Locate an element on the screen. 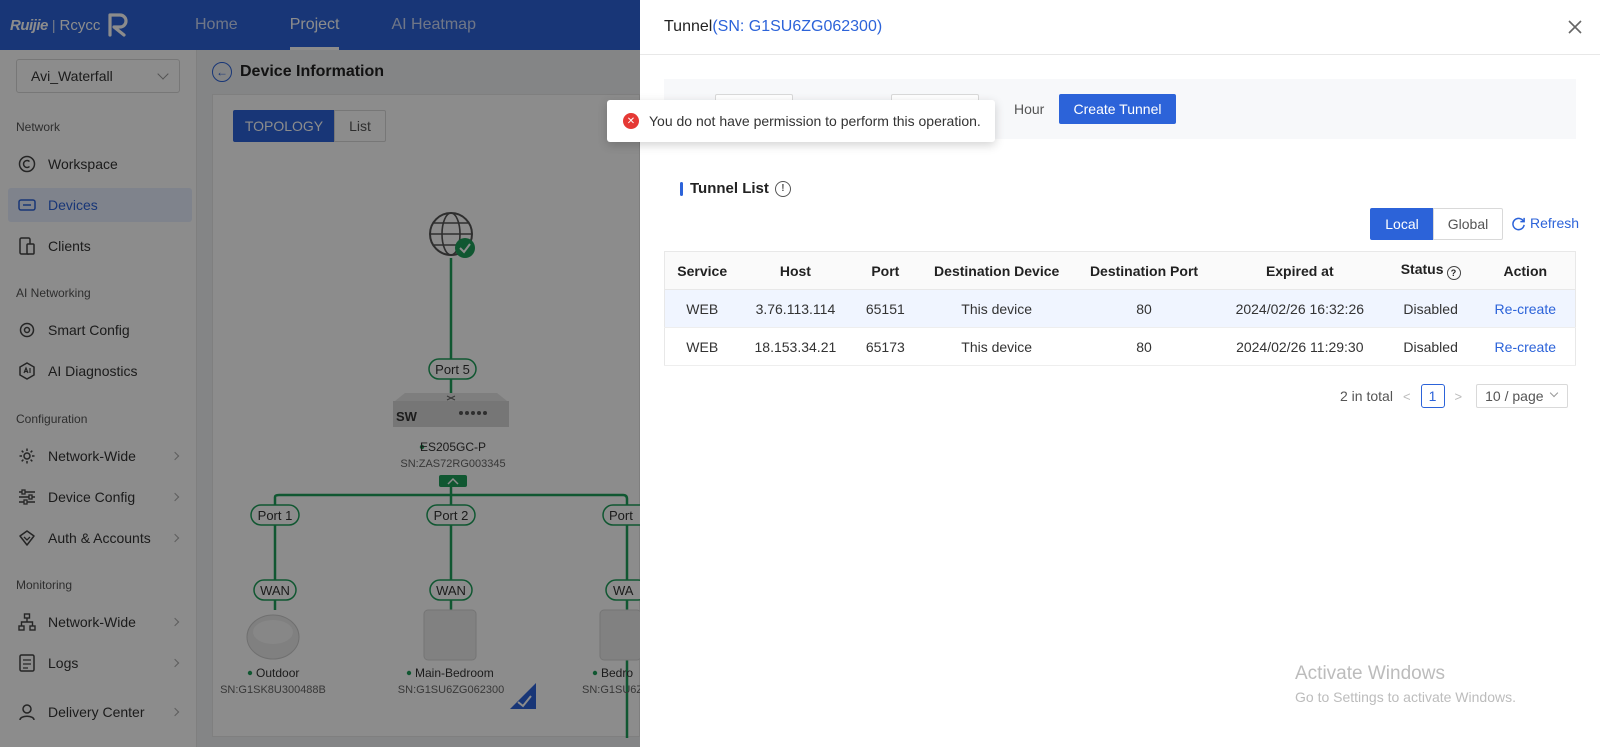  pagination-total: 2 in total is located at coordinates (1366, 396).